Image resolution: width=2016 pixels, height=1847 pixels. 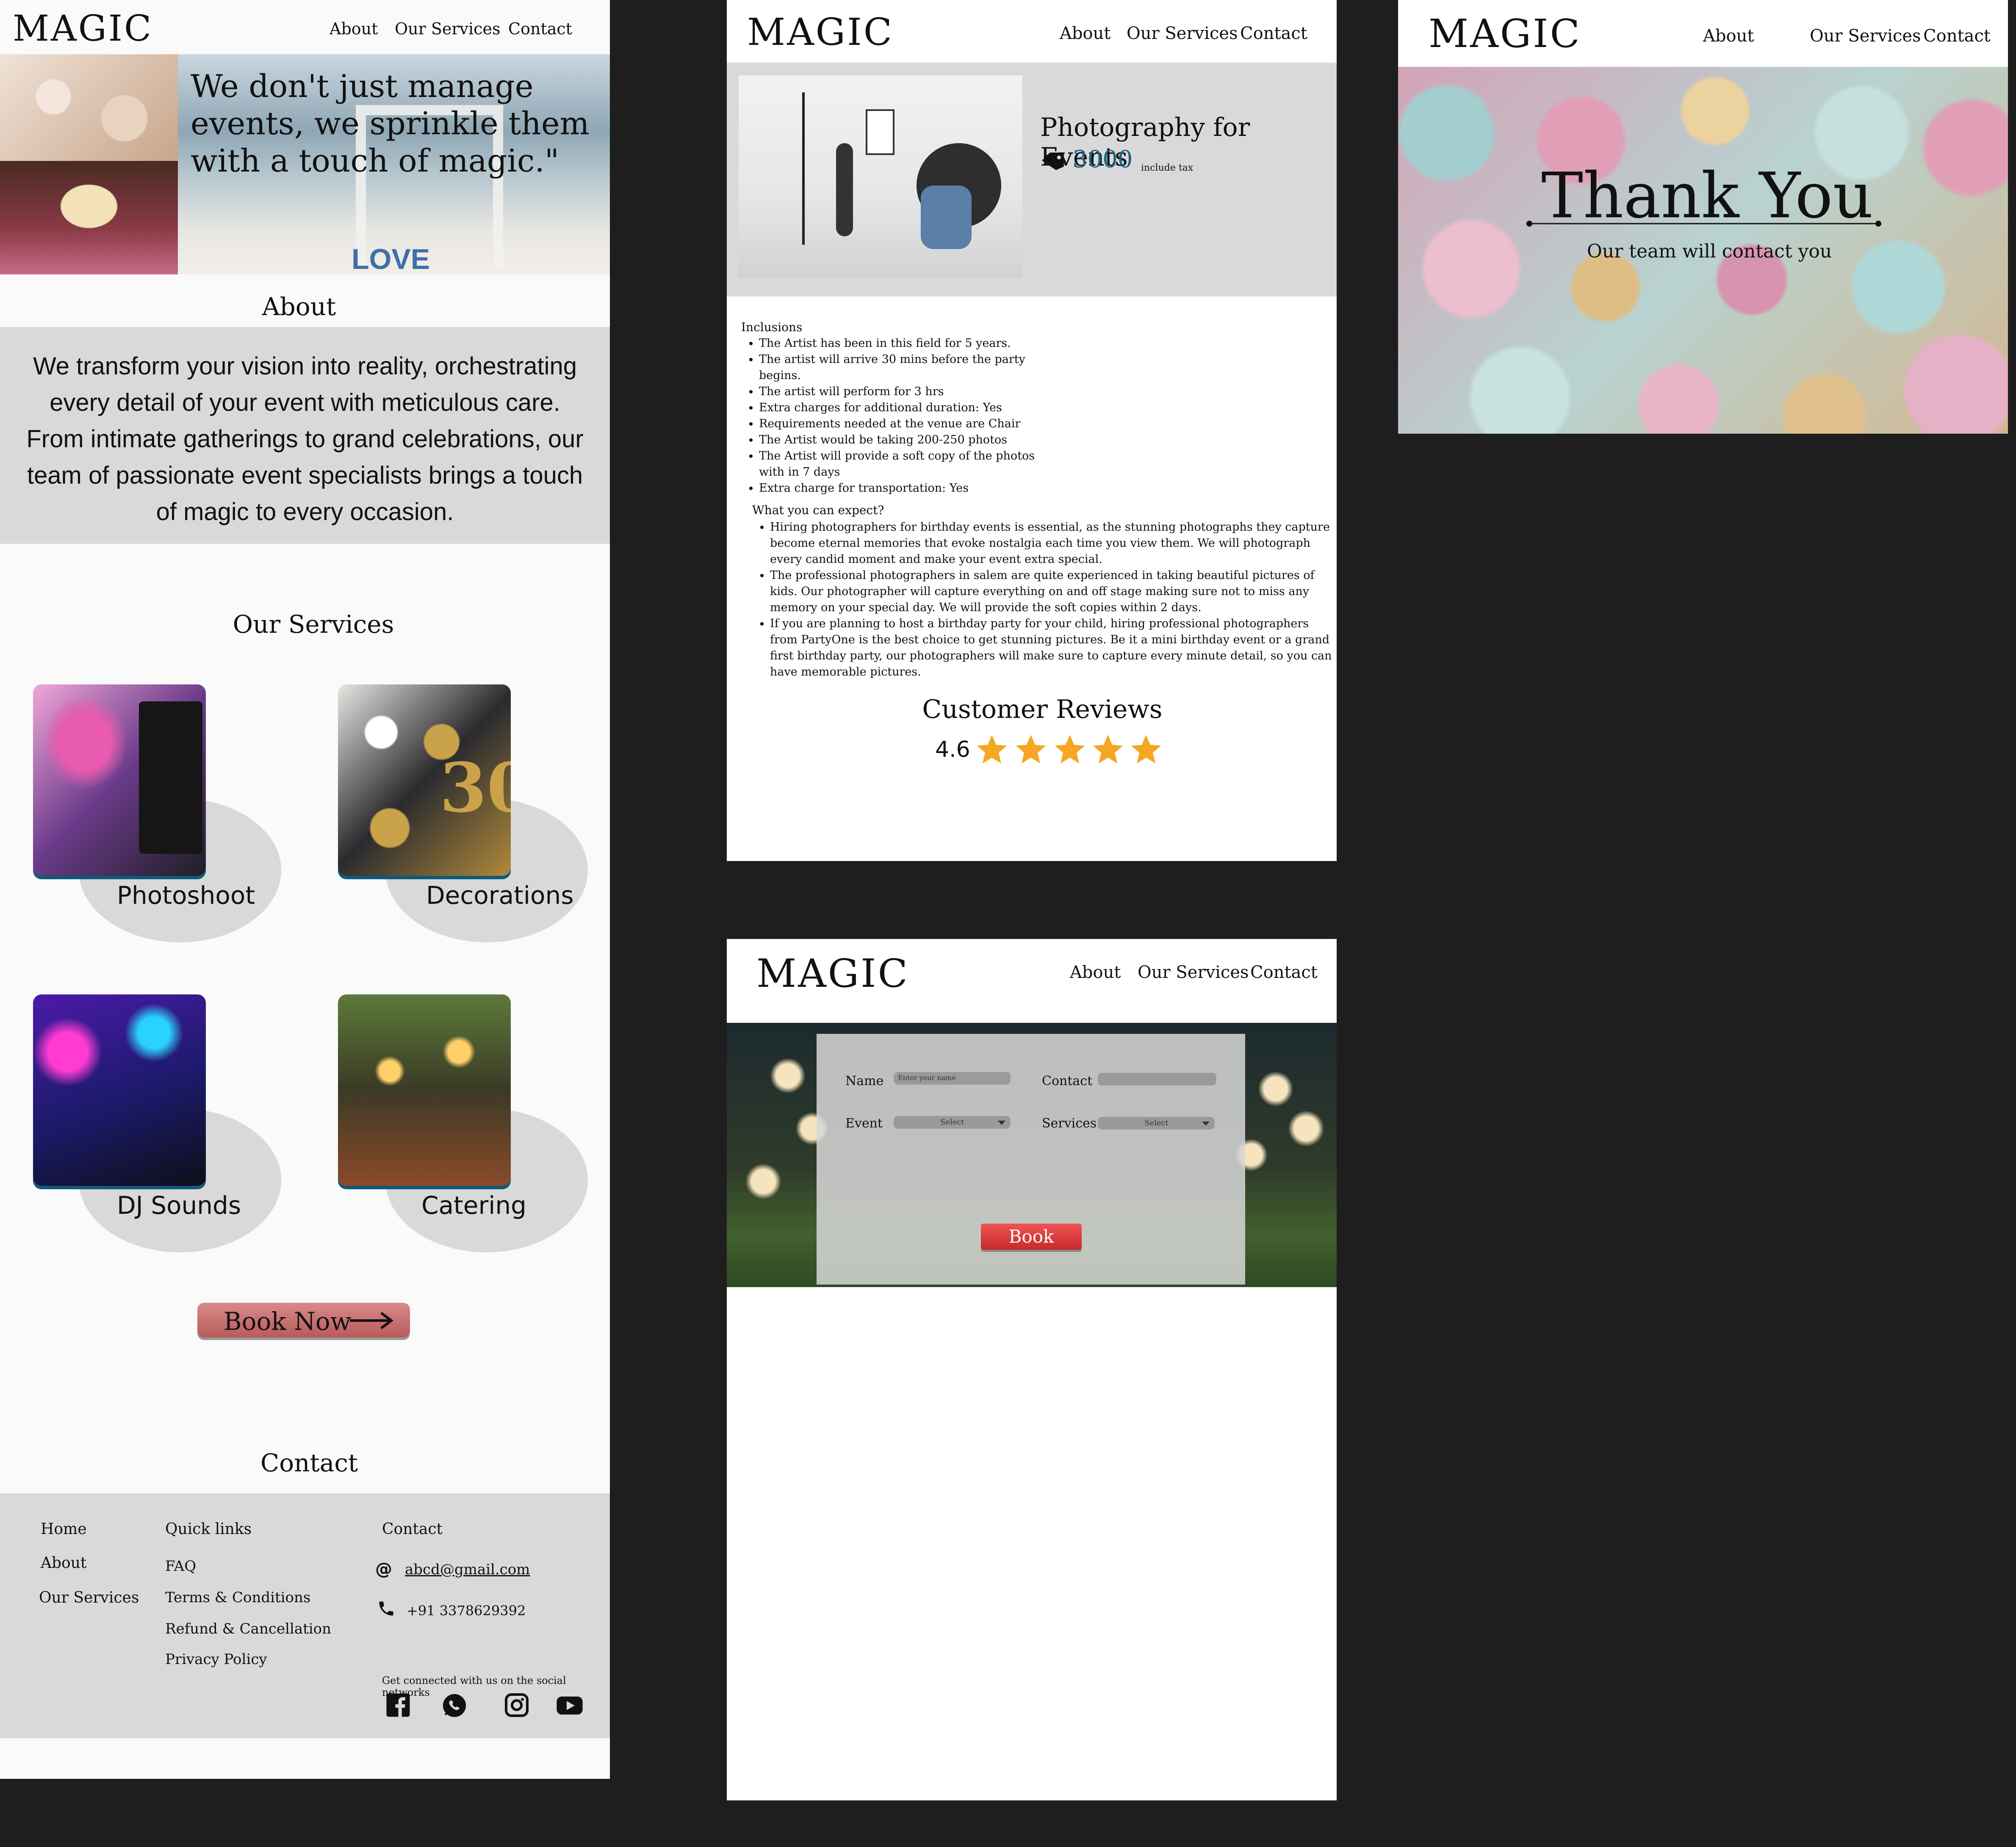 I want to click on photography-studio-photo, so click(x=880, y=176).